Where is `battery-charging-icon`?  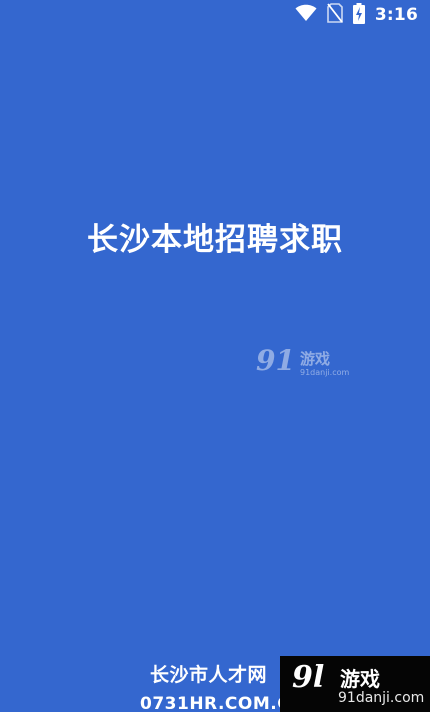 battery-charging-icon is located at coordinates (358, 15).